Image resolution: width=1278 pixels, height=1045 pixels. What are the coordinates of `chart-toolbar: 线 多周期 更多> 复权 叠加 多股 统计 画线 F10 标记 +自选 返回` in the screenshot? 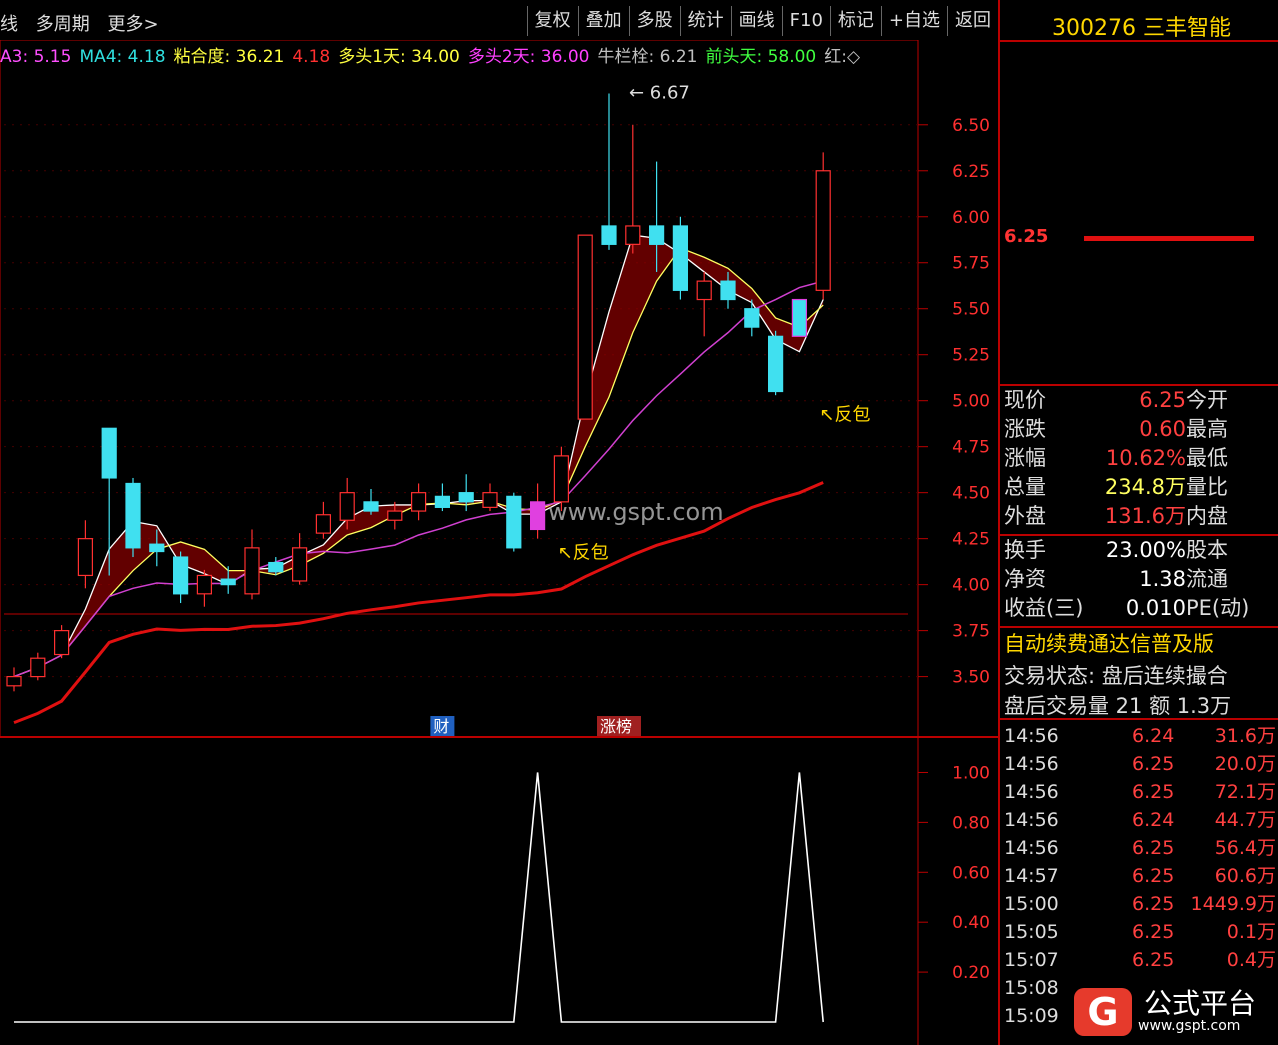 It's located at (499, 20).